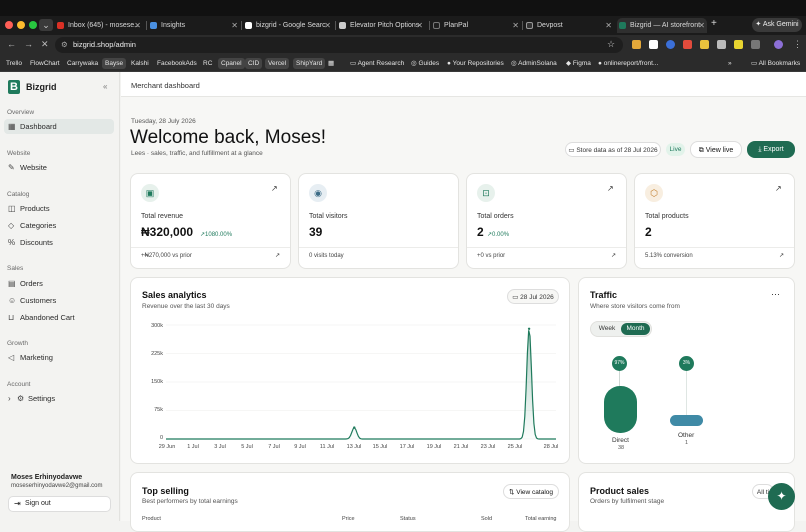 The height and width of the screenshot is (532, 806). What do you see at coordinates (781, 496) in the screenshot?
I see `assistant-fab: ✦` at bounding box center [781, 496].